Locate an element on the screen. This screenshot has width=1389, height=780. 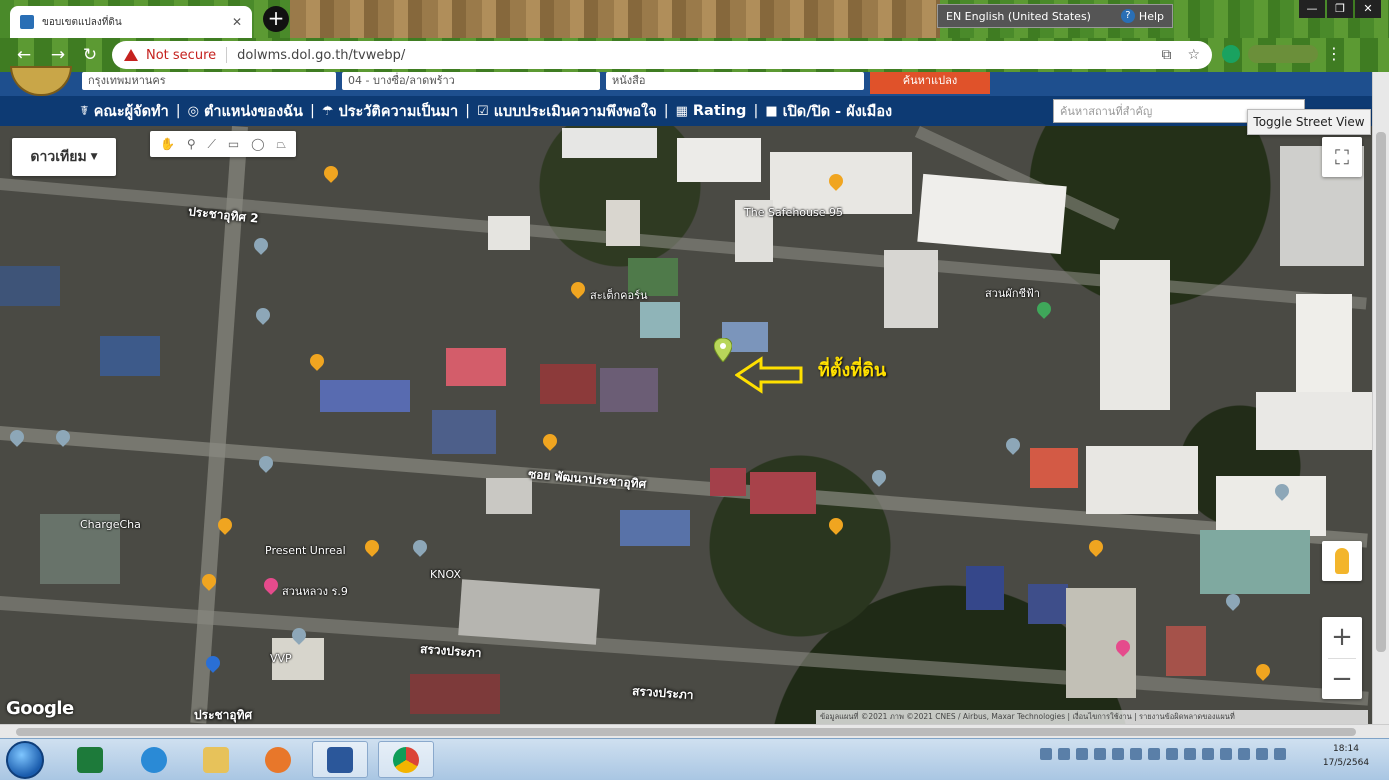
vertical-scrollbar is located at coordinates (1380, 398).